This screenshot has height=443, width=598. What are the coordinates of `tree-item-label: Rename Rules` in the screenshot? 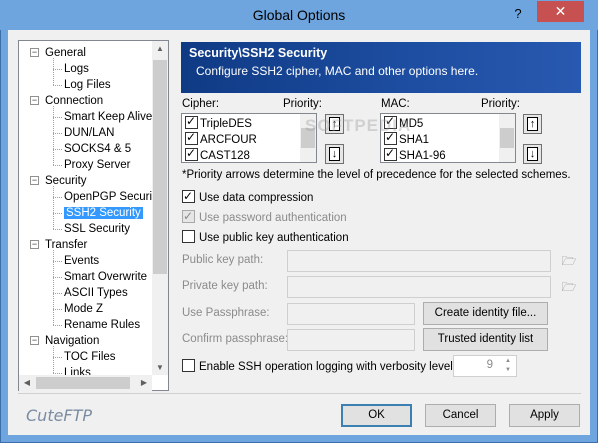 It's located at (102, 325).